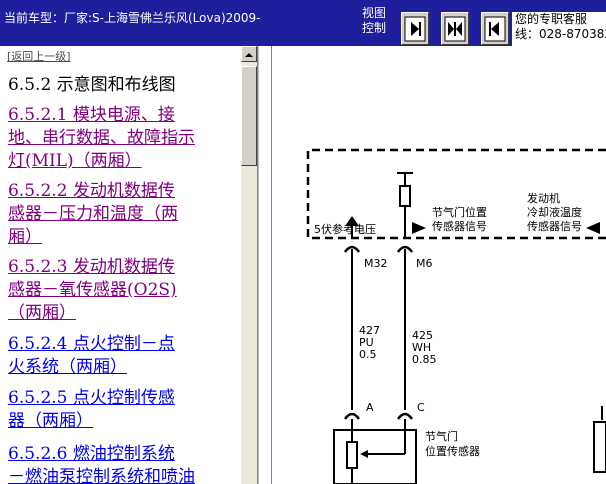 The width and height of the screenshot is (606, 484). Describe the element at coordinates (345, 229) in the screenshot. I see `ref-voltage-label: 5伏参考电压` at that location.